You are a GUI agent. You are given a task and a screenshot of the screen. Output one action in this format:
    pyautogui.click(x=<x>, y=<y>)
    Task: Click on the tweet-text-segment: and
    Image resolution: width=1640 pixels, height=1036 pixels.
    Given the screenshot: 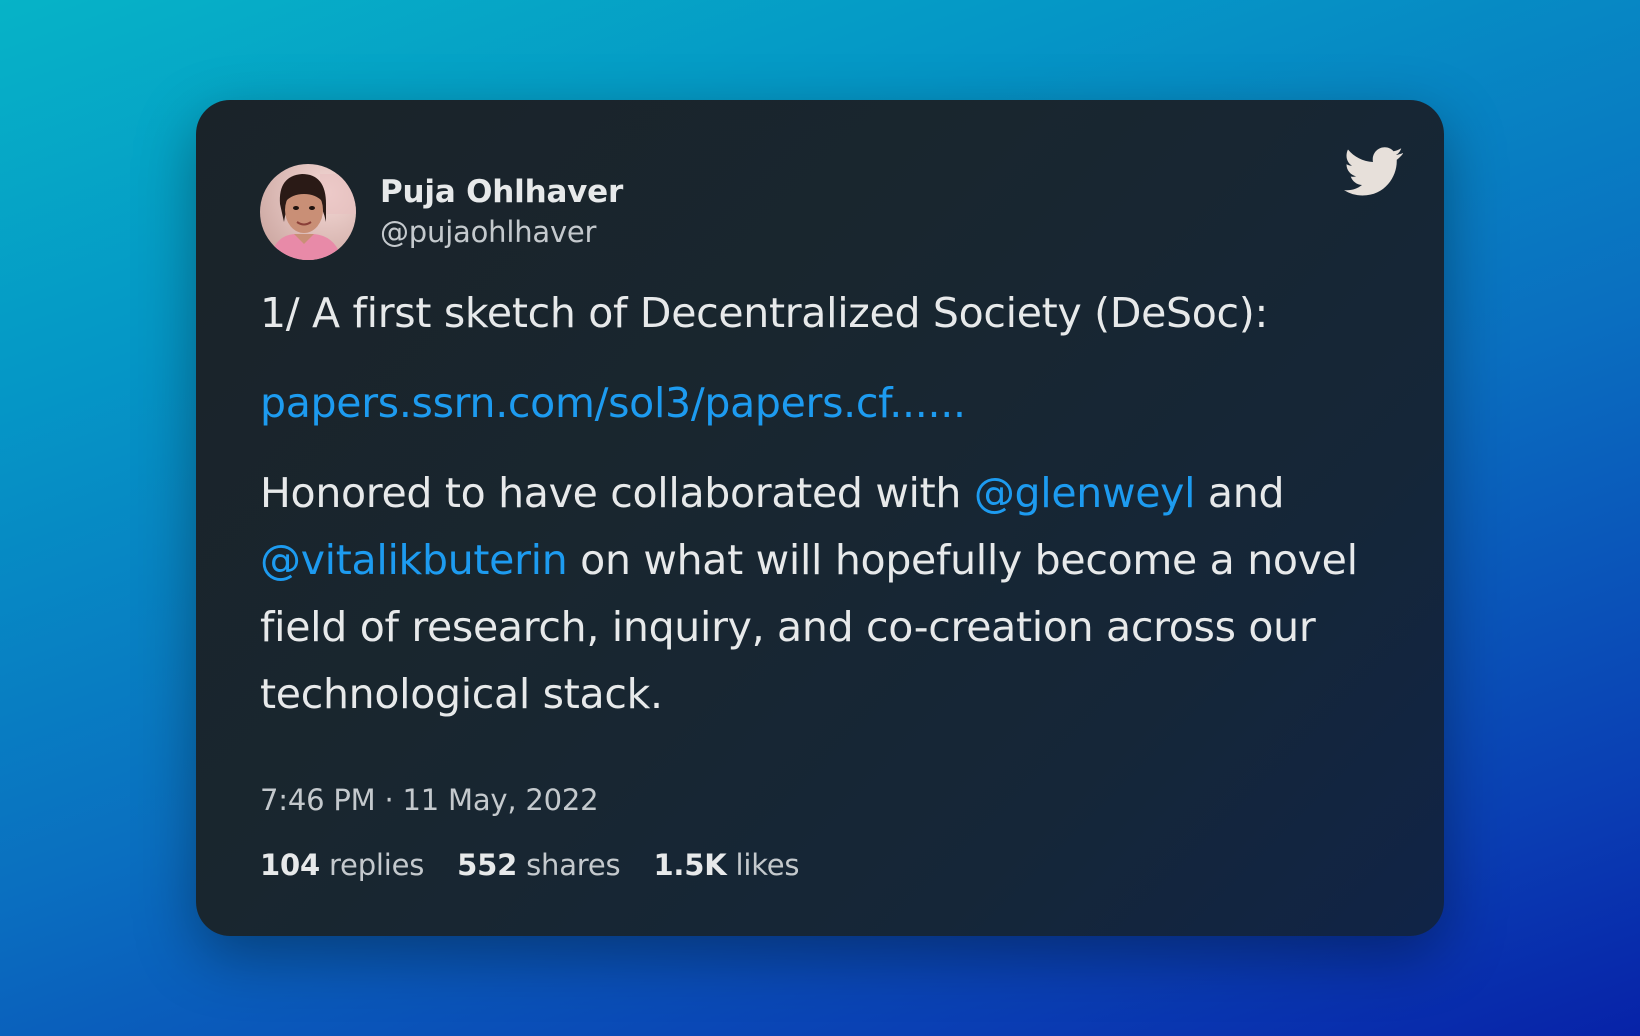 What is the action you would take?
    pyautogui.click(x=1240, y=493)
    